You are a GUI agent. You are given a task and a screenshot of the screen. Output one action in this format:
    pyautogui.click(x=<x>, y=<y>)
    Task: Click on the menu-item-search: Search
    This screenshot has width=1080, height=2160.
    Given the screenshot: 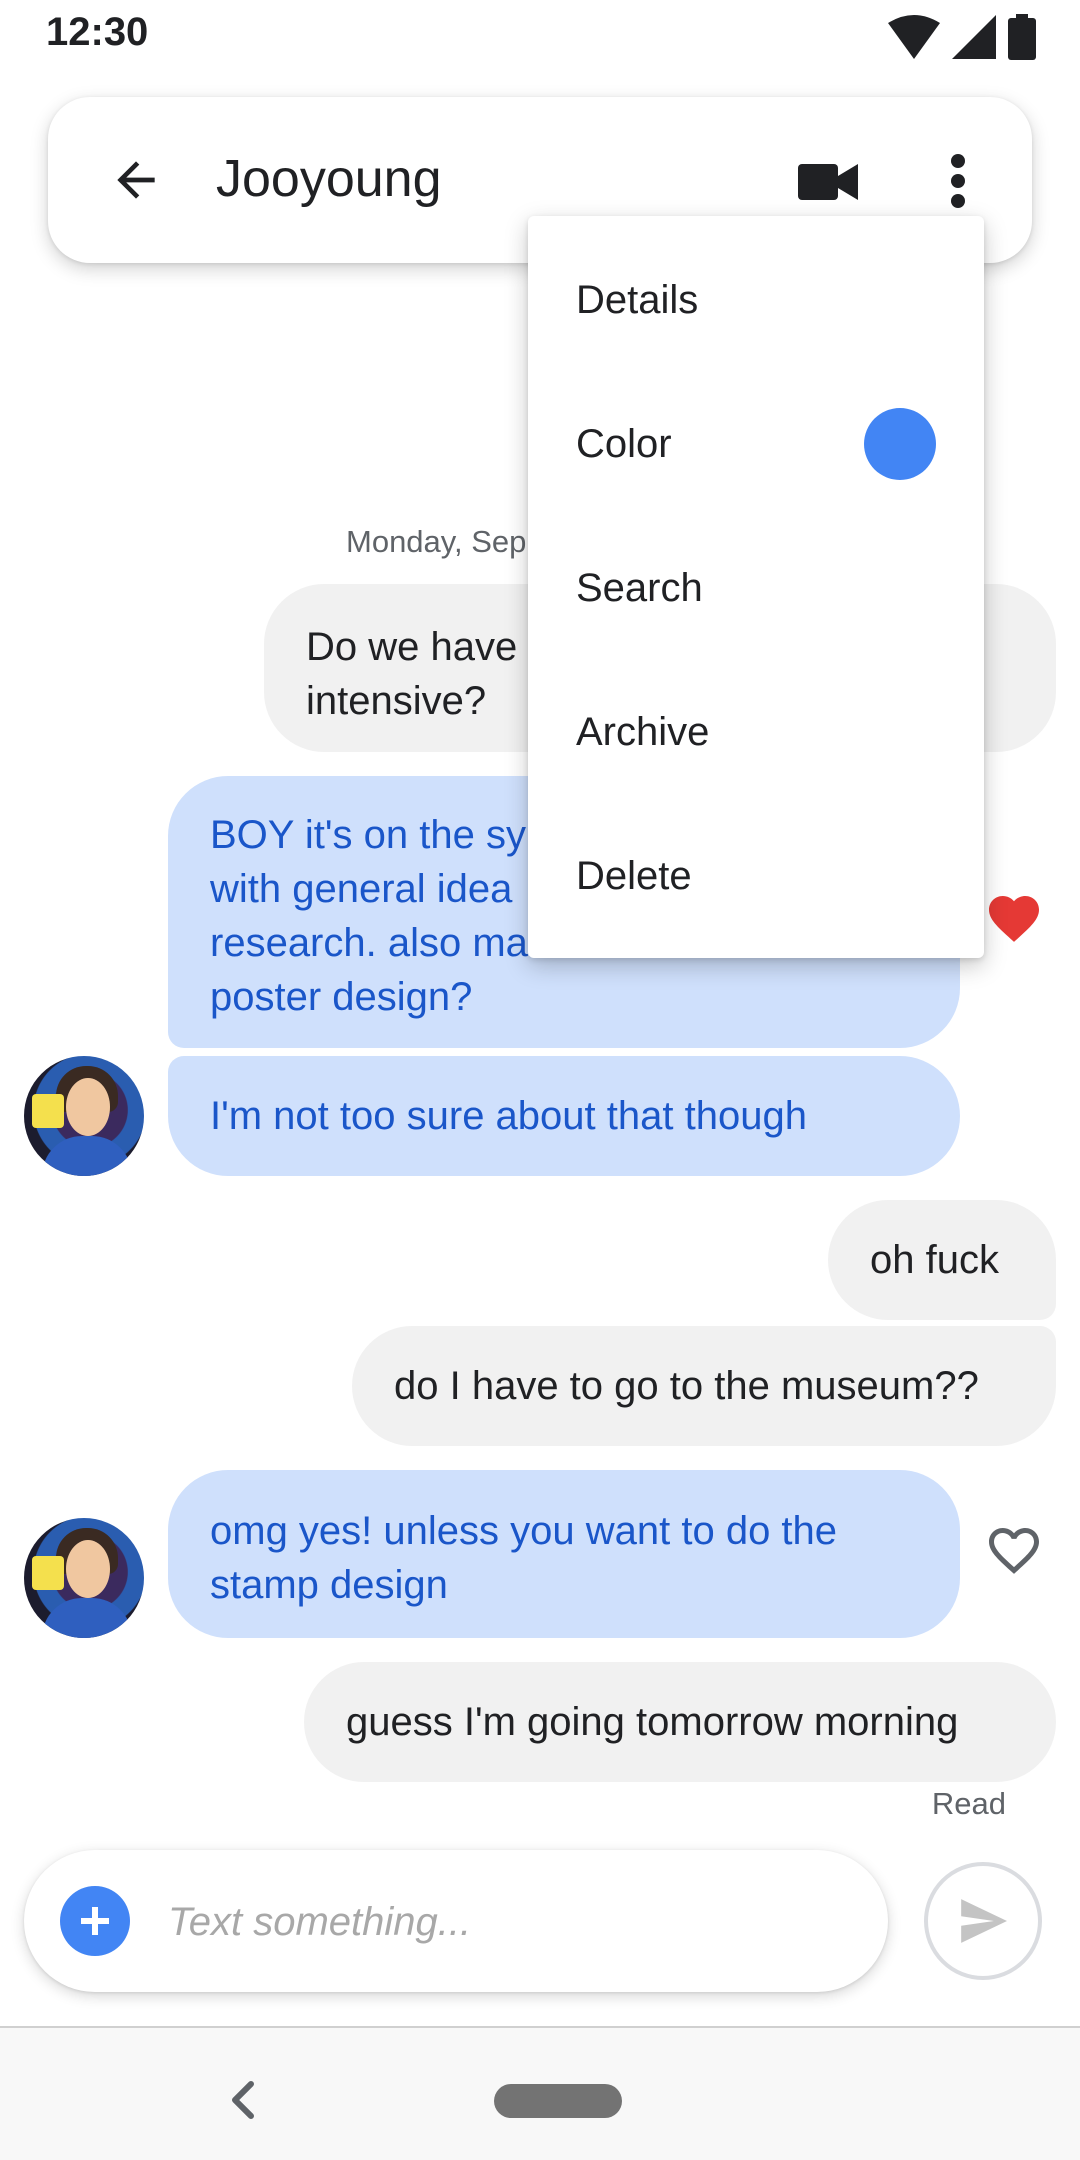 What is the action you would take?
    pyautogui.click(x=756, y=588)
    